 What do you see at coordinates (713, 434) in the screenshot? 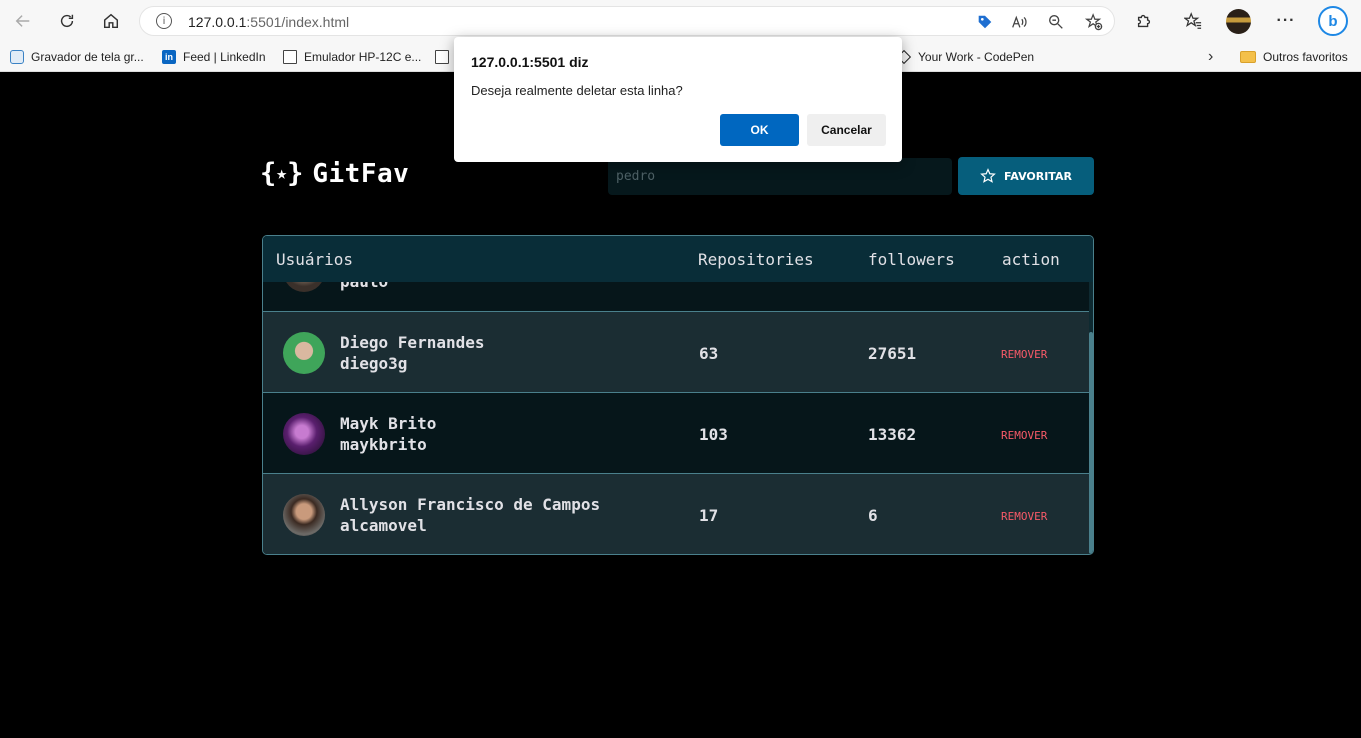
I see `user-repositories: 103` at bounding box center [713, 434].